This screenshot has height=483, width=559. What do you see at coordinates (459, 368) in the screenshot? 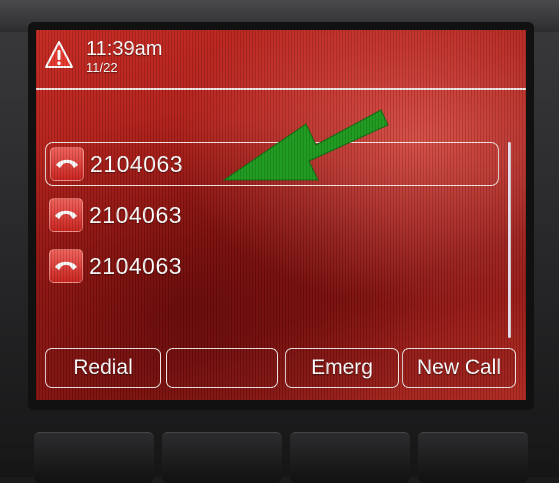
I see `softkey-new-call: New Call` at bounding box center [459, 368].